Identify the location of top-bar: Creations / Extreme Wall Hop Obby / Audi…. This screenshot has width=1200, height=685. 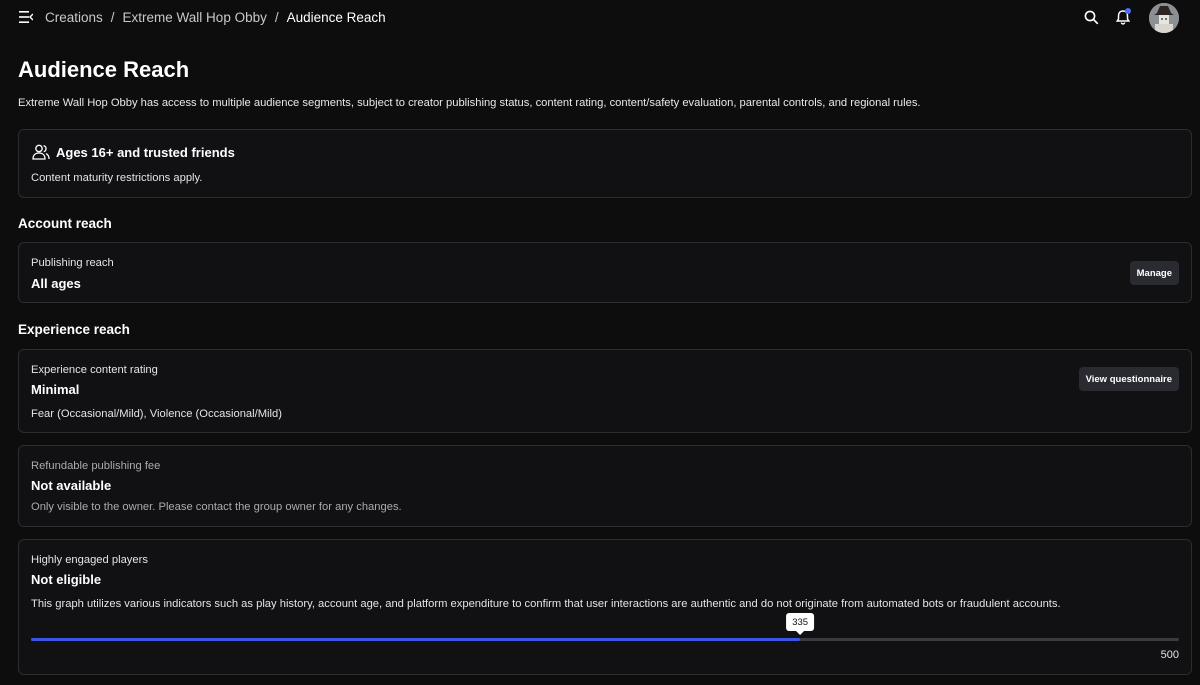
(600, 18).